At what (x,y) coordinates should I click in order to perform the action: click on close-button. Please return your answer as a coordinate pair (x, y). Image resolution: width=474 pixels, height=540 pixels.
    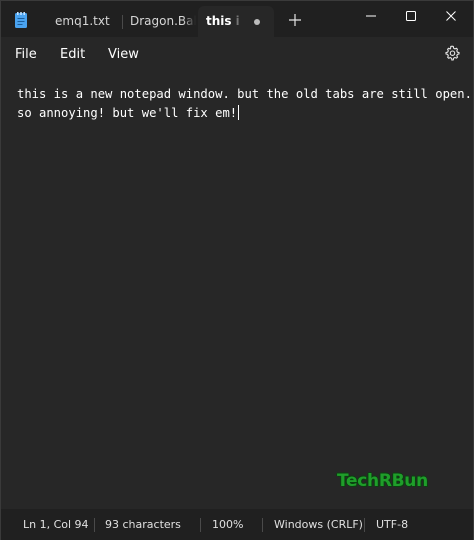
    Looking at the image, I should click on (451, 17).